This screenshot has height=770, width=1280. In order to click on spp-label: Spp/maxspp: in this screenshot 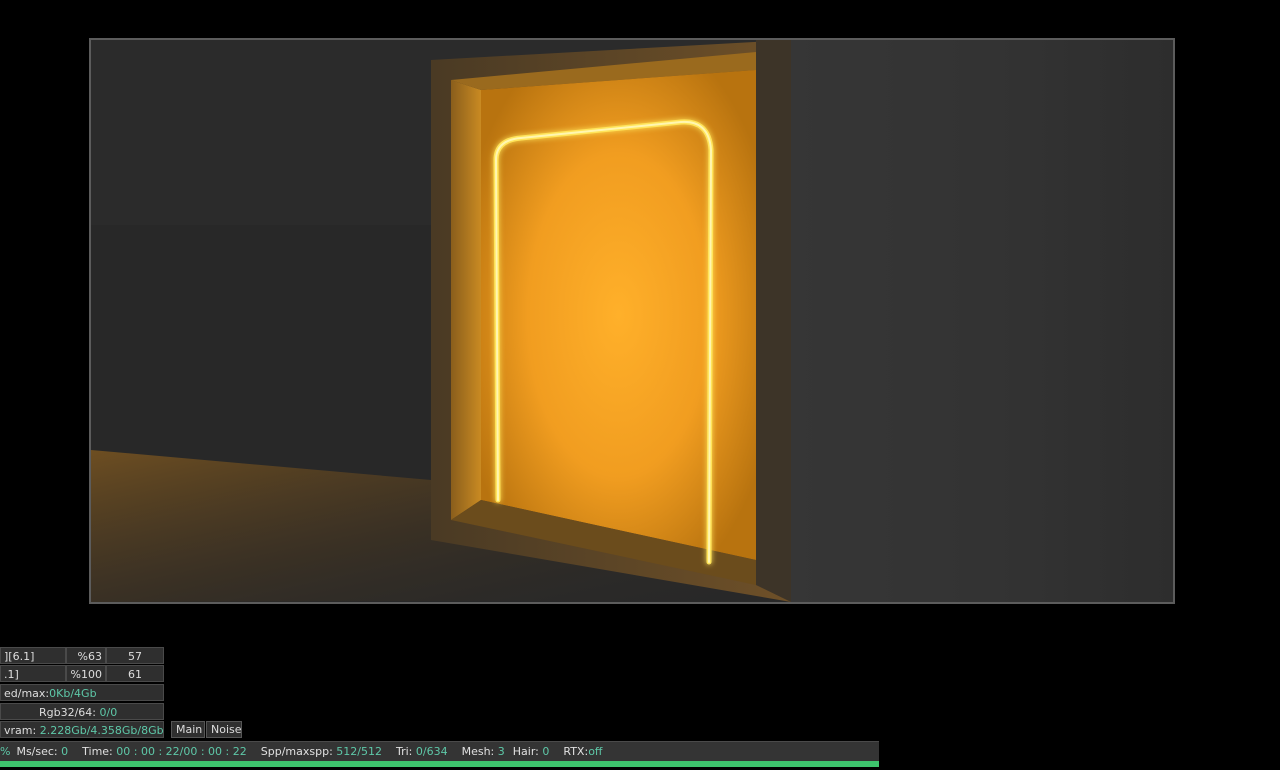, I will do `click(298, 751)`.